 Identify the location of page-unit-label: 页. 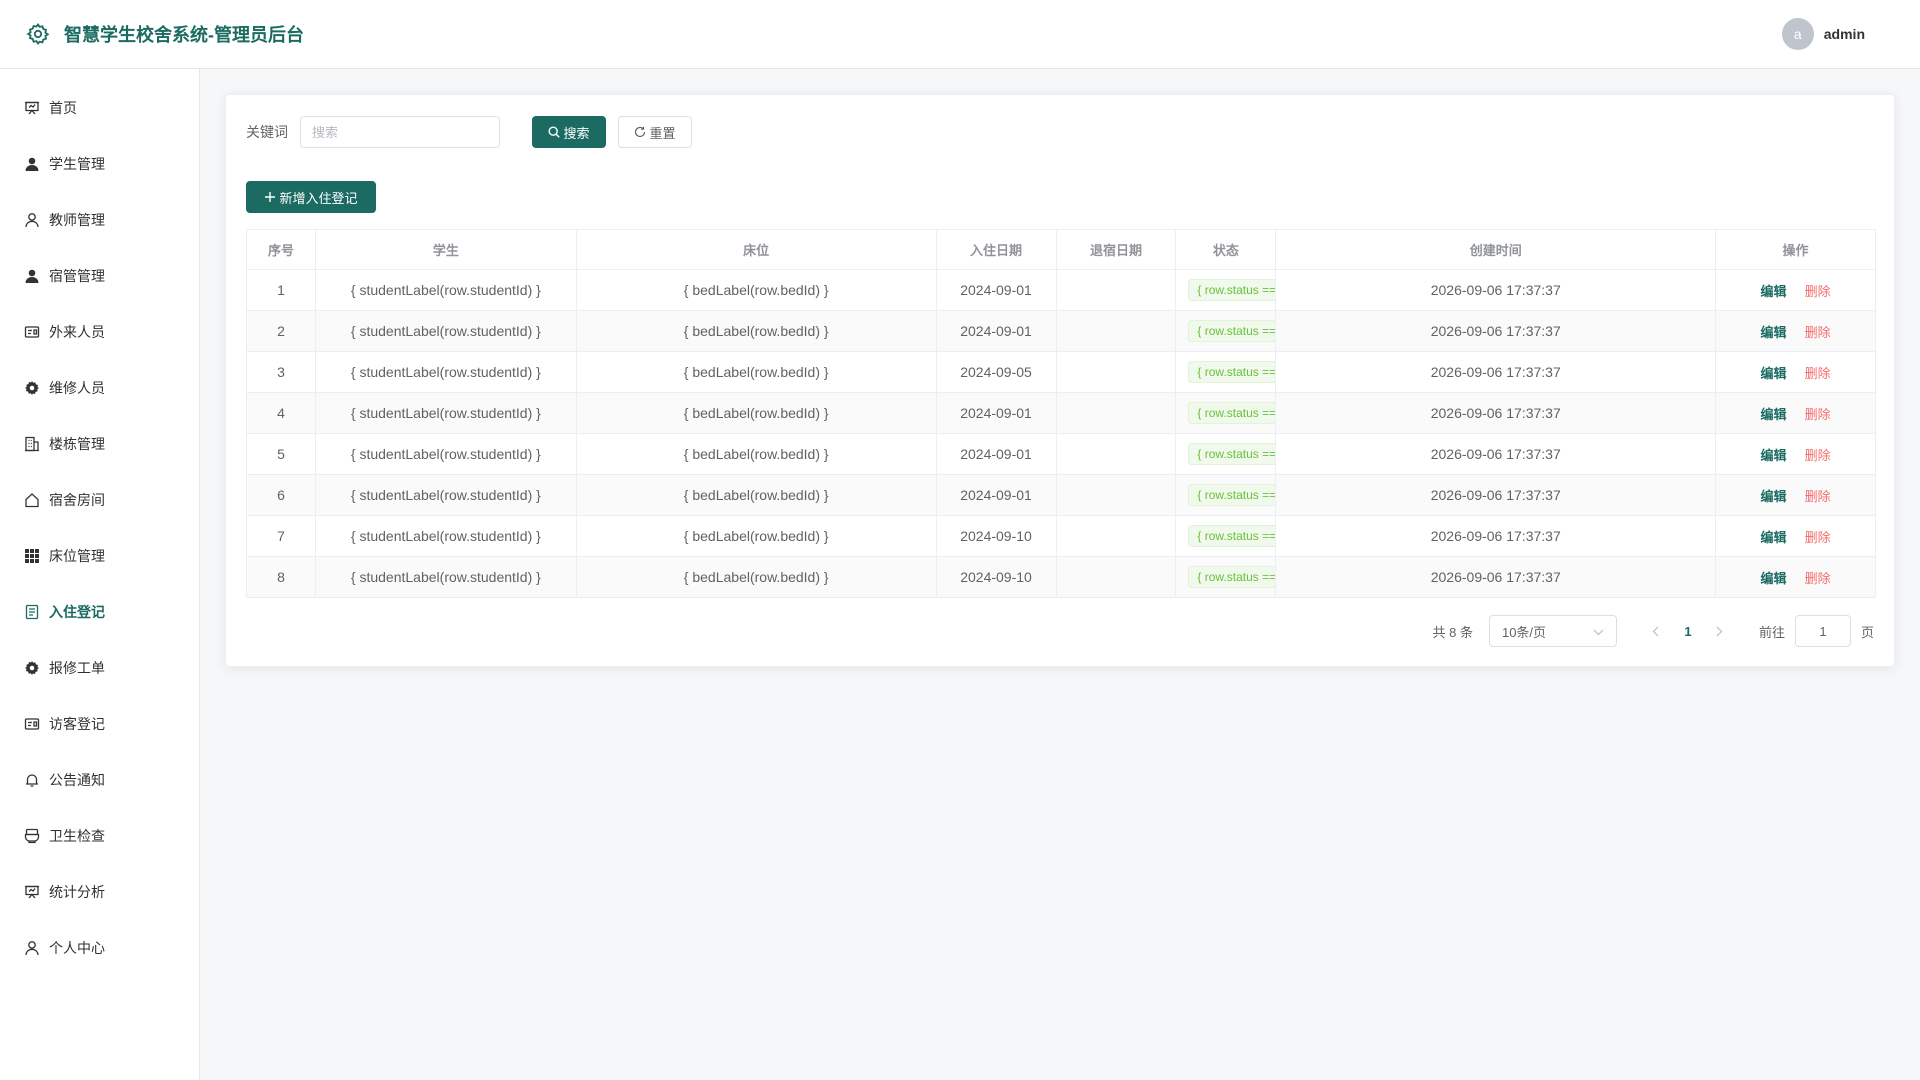
(1867, 632).